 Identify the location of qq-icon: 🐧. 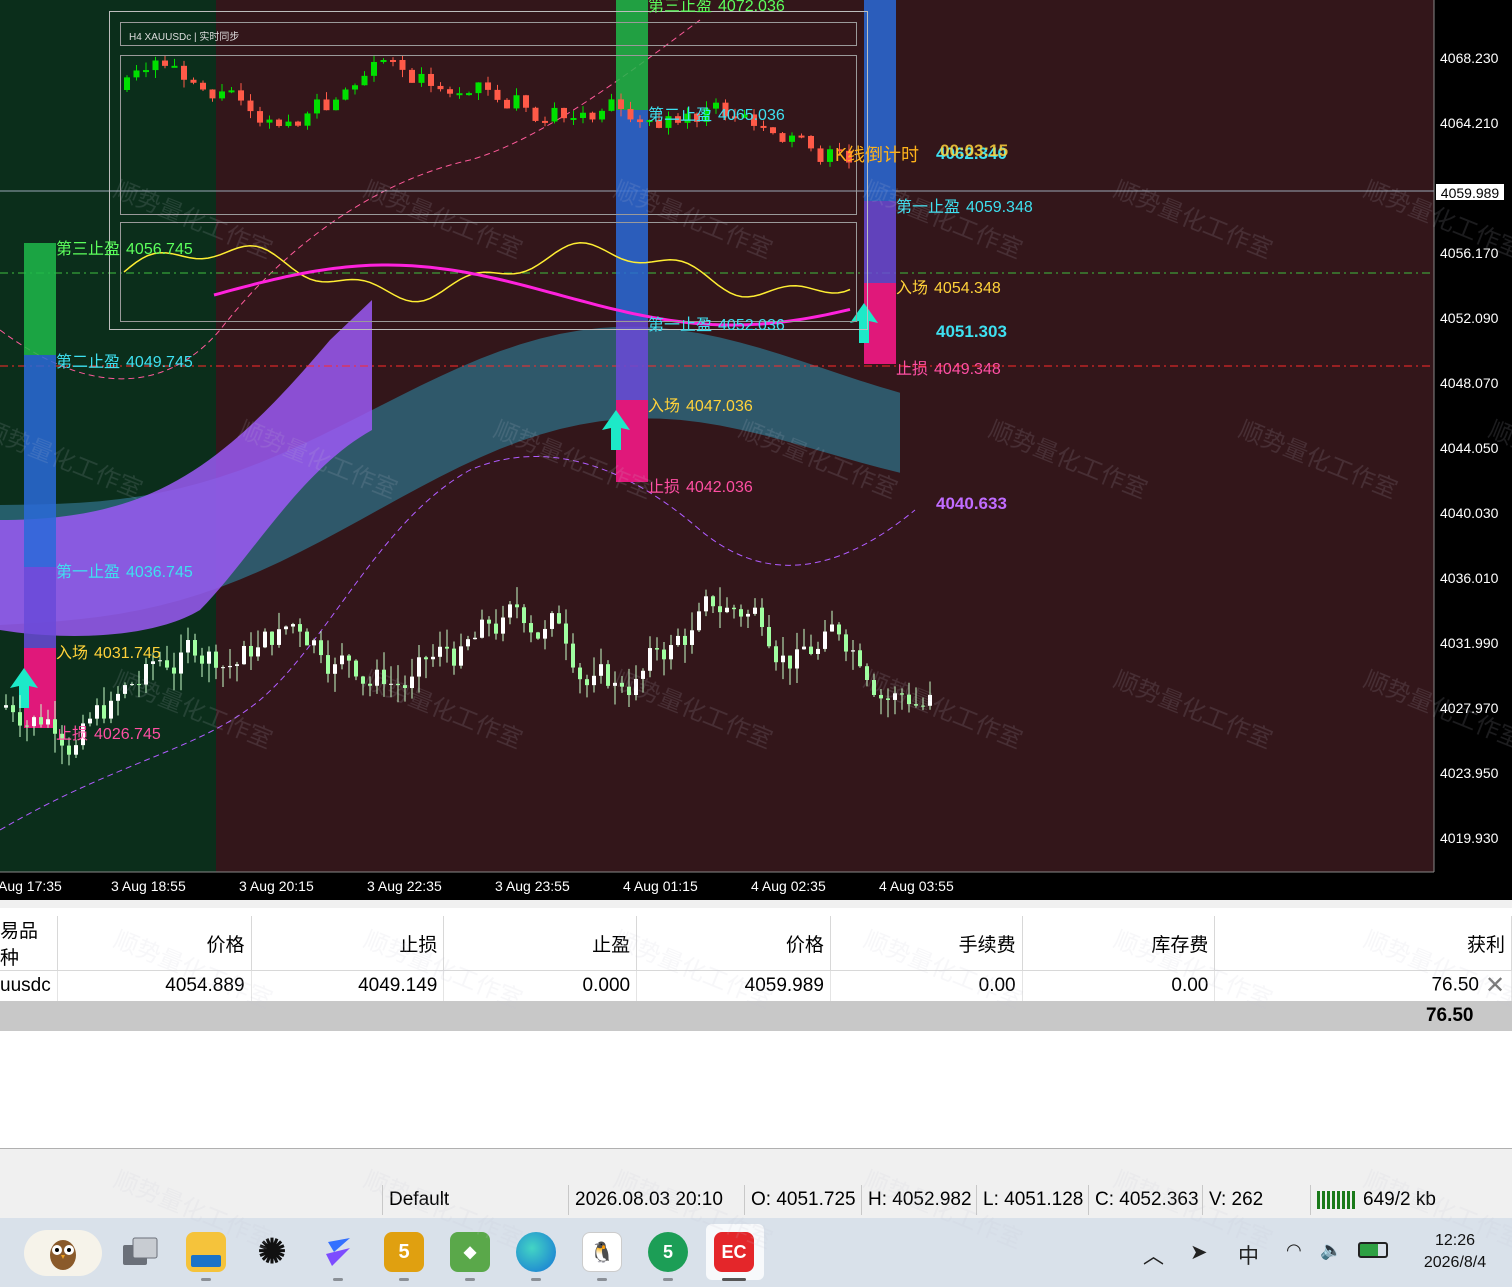
(602, 1252).